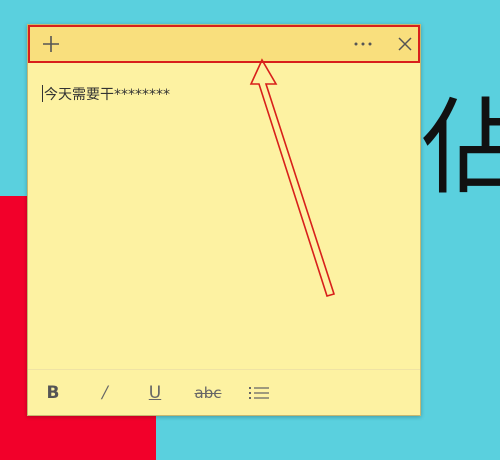 The width and height of the screenshot is (500, 460). What do you see at coordinates (42, 93) in the screenshot?
I see `text-caret` at bounding box center [42, 93].